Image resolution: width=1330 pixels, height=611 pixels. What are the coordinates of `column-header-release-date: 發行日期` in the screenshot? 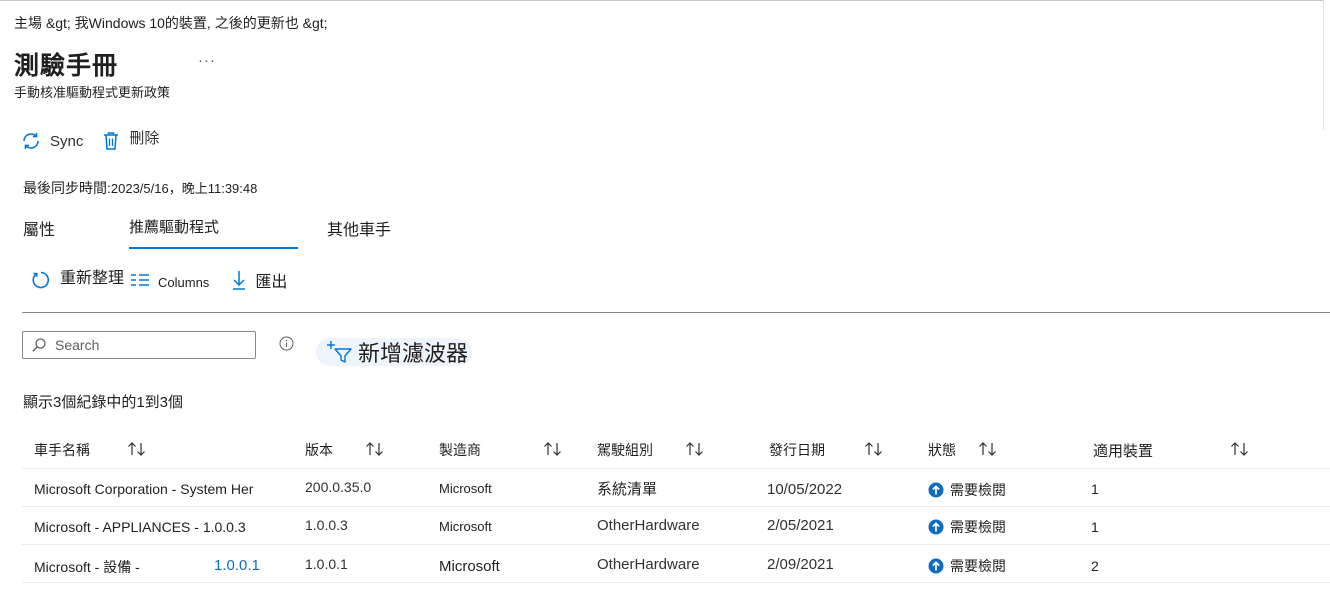 It's located at (835, 449).